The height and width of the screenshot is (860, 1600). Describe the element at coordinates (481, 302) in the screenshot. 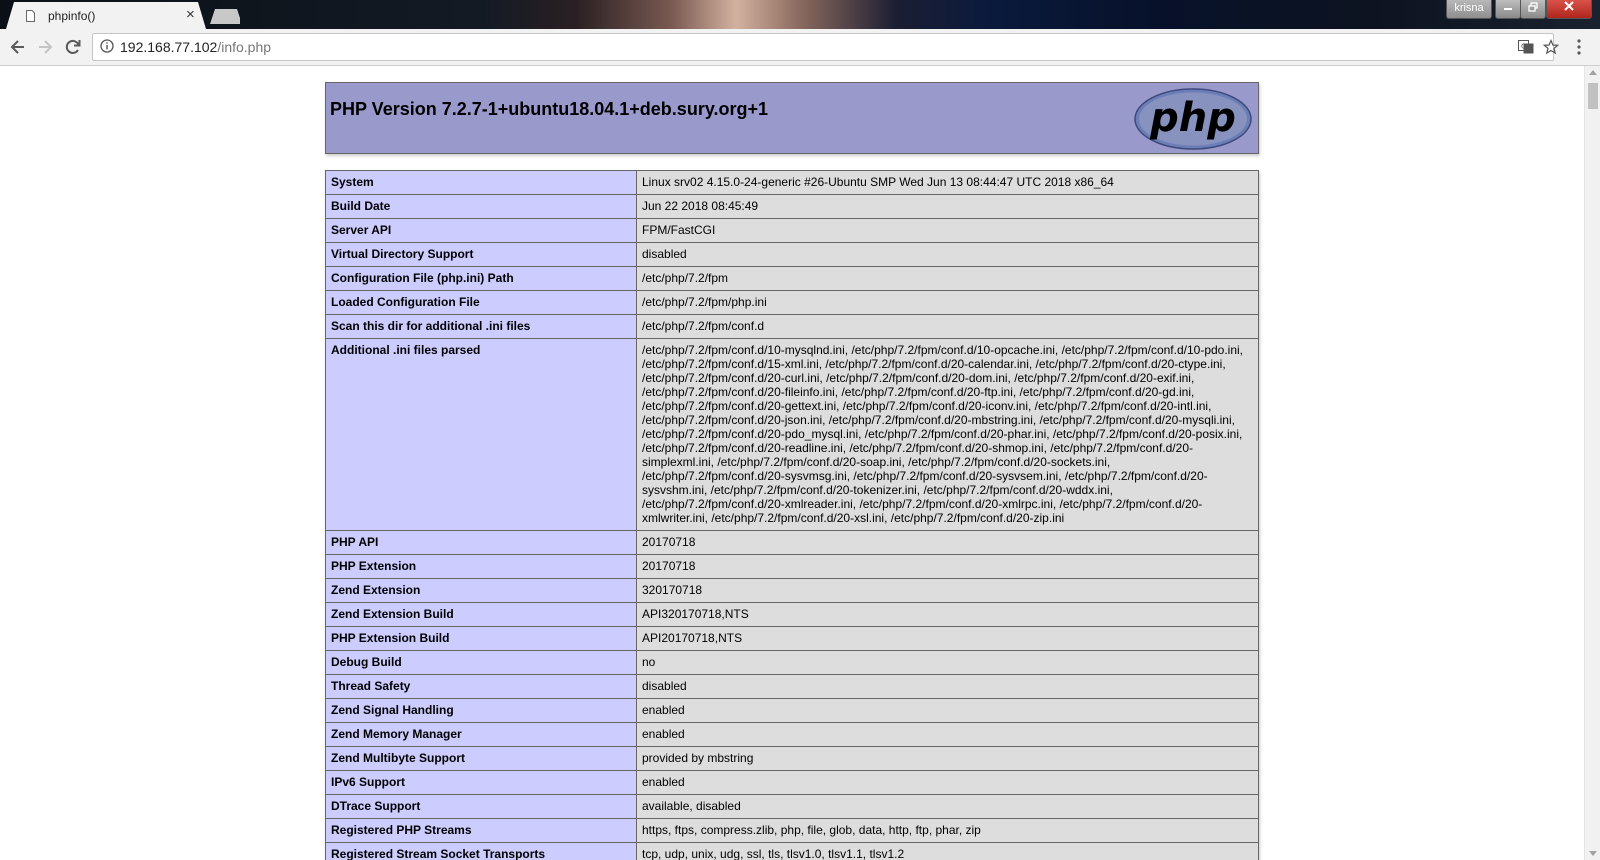

I see `setting-name: Loaded Configuration File` at that location.